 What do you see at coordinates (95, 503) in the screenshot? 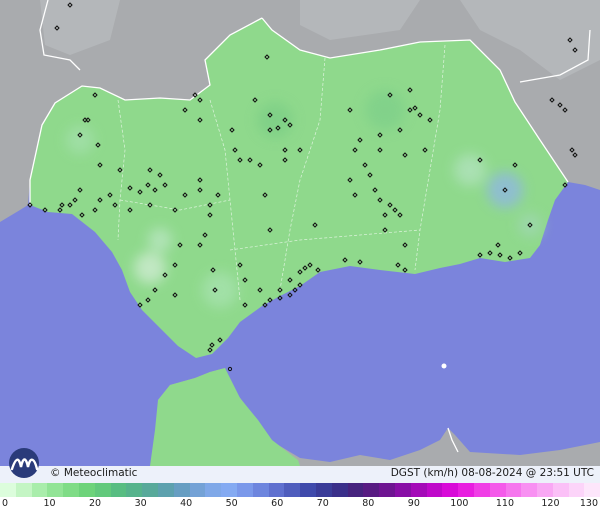
I see `scale-label: 20` at bounding box center [95, 503].